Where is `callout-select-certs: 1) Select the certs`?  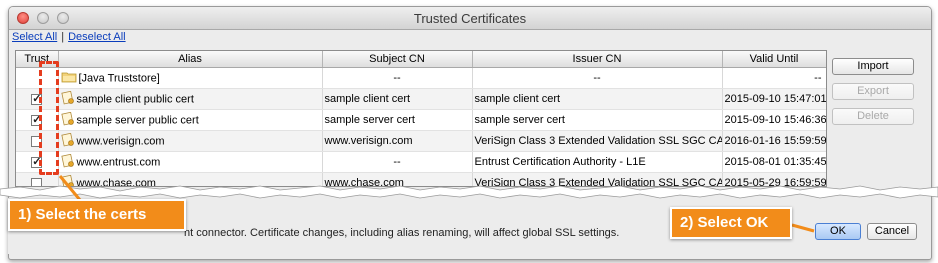
callout-select-certs: 1) Select the certs is located at coordinates (97, 215).